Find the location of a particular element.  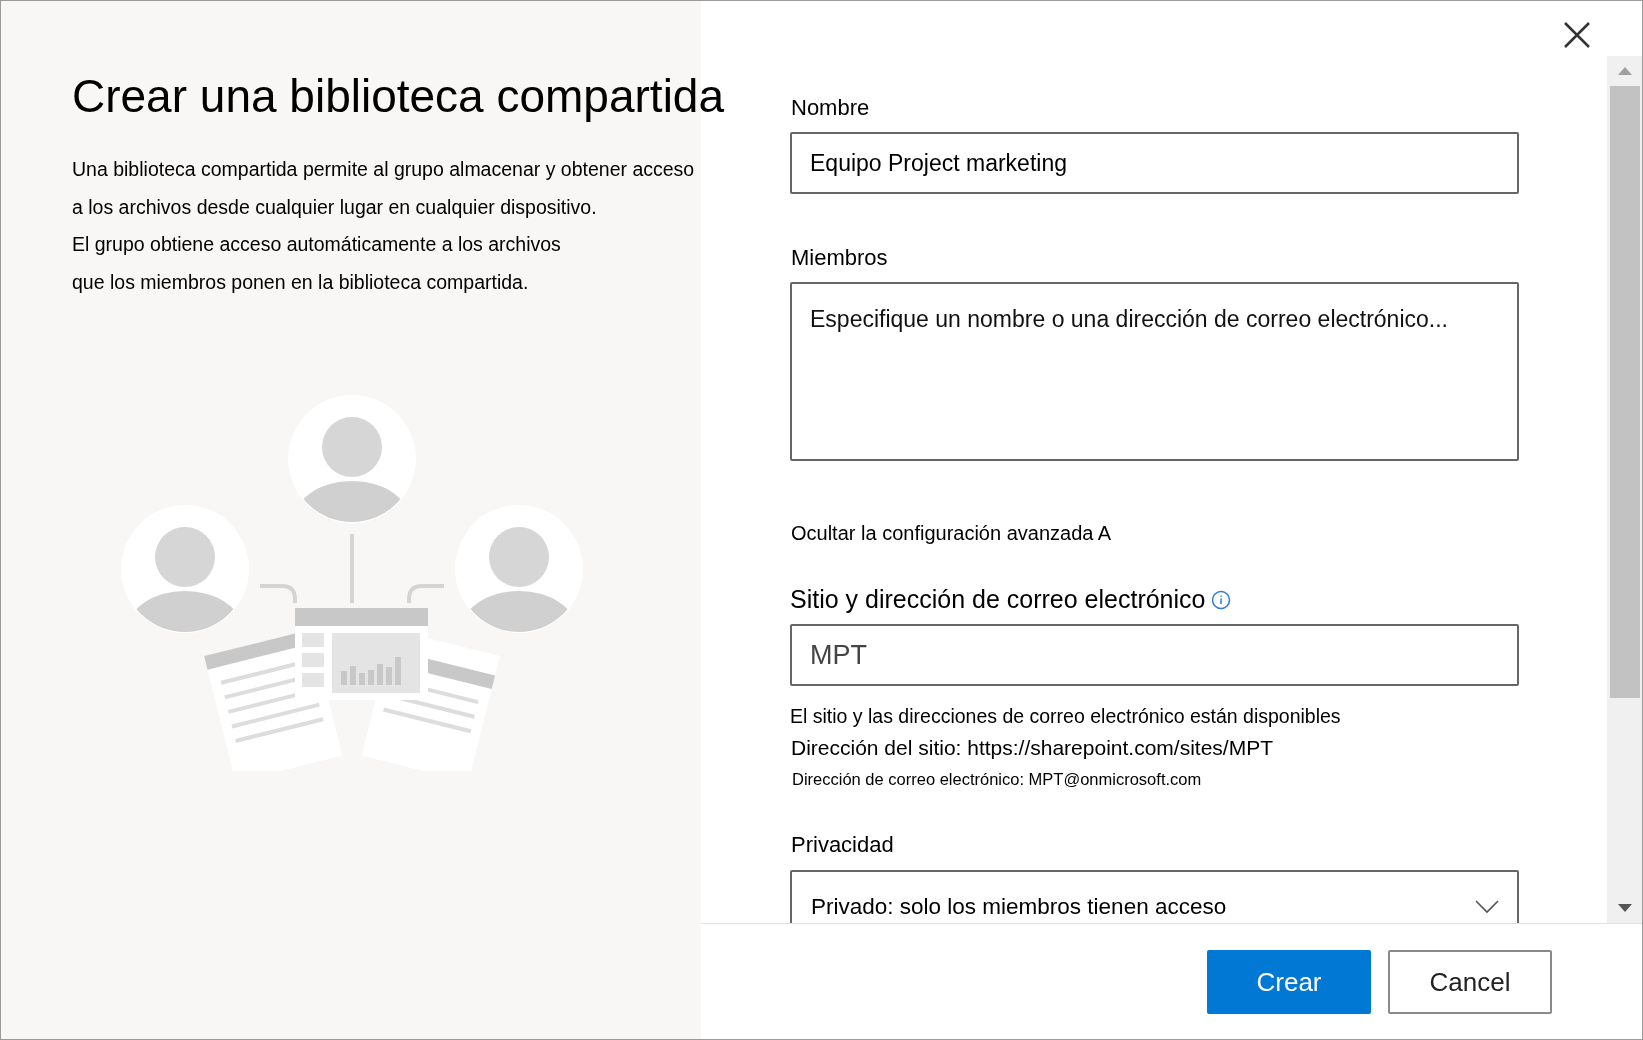

scrollbar-thumb is located at coordinates (1624, 392).